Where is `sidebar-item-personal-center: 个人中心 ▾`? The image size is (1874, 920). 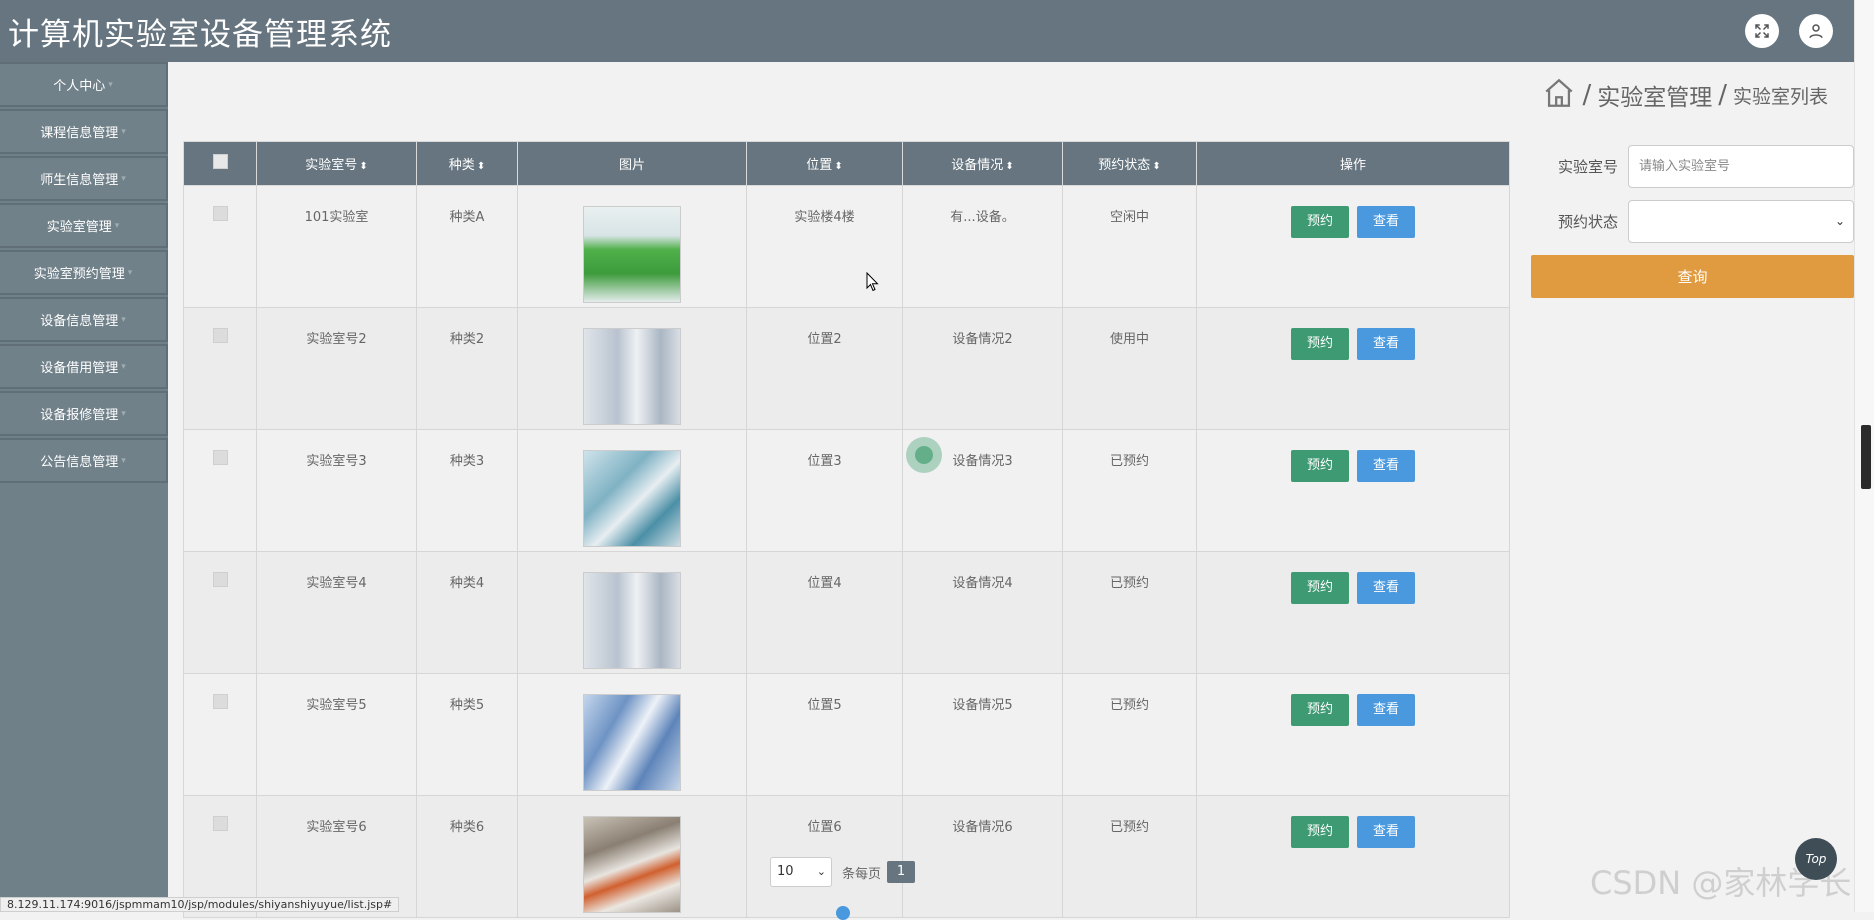 sidebar-item-personal-center: 个人中心 ▾ is located at coordinates (84, 84).